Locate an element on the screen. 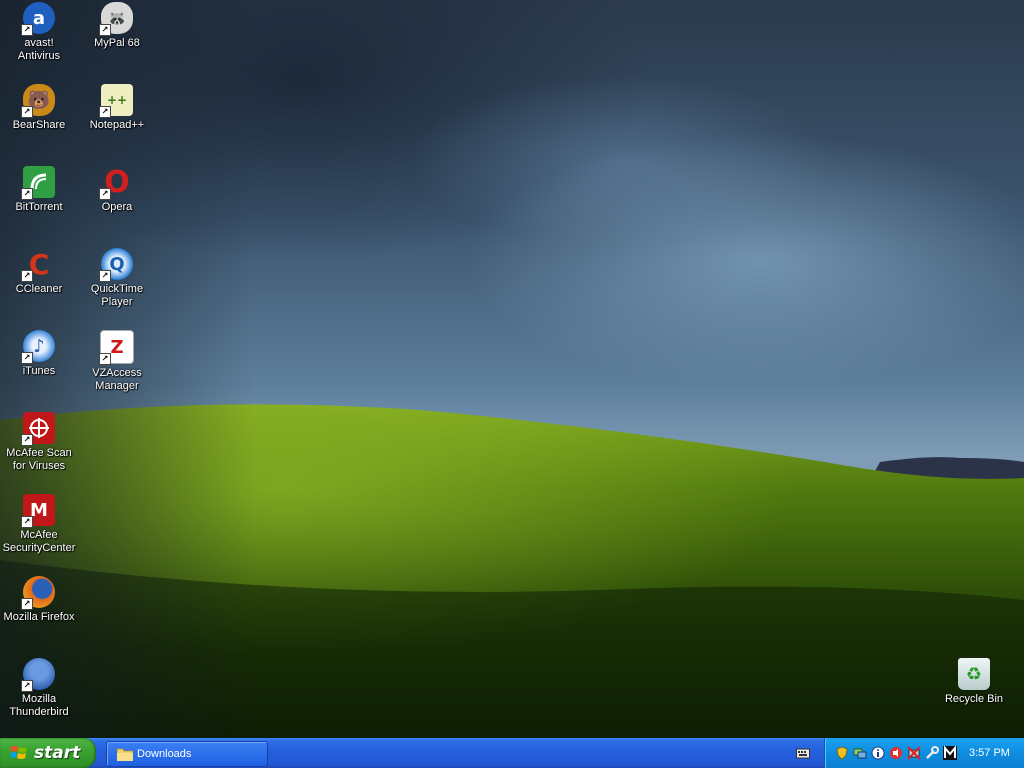  desktop-icon-bittorrent: ↗ BitTorrent is located at coordinates (39, 190).